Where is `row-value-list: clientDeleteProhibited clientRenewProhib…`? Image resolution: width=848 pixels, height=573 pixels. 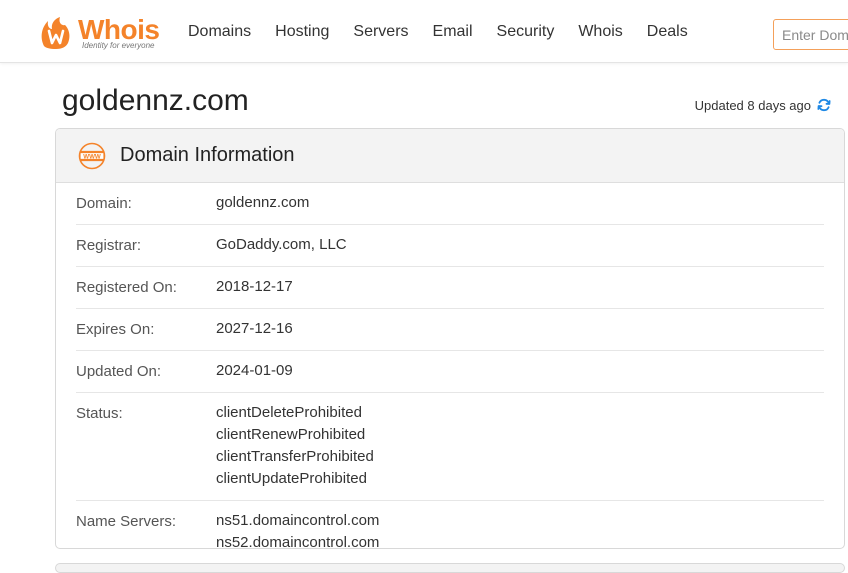
row-value-list: clientDeleteProhibited clientRenewProhib… is located at coordinates (295, 446).